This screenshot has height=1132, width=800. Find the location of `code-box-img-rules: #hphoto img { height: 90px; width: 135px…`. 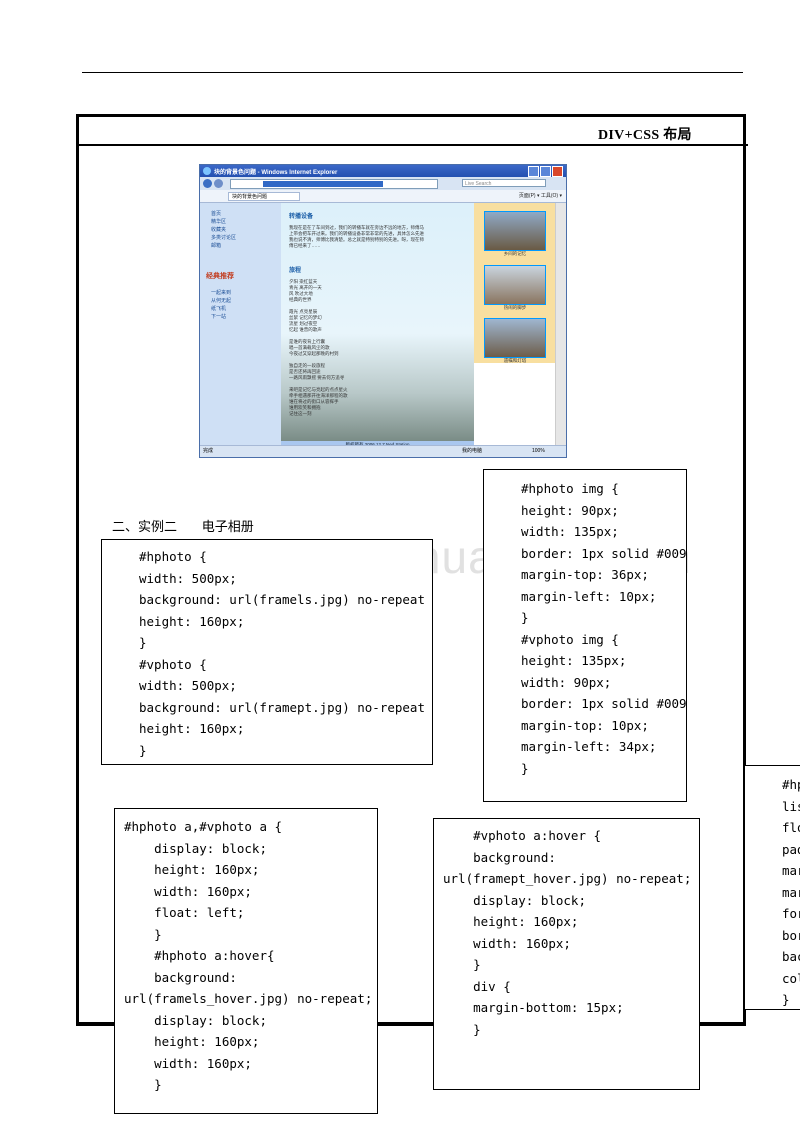

code-box-img-rules: #hphoto img { height: 90px; width: 135px… is located at coordinates (585, 635).